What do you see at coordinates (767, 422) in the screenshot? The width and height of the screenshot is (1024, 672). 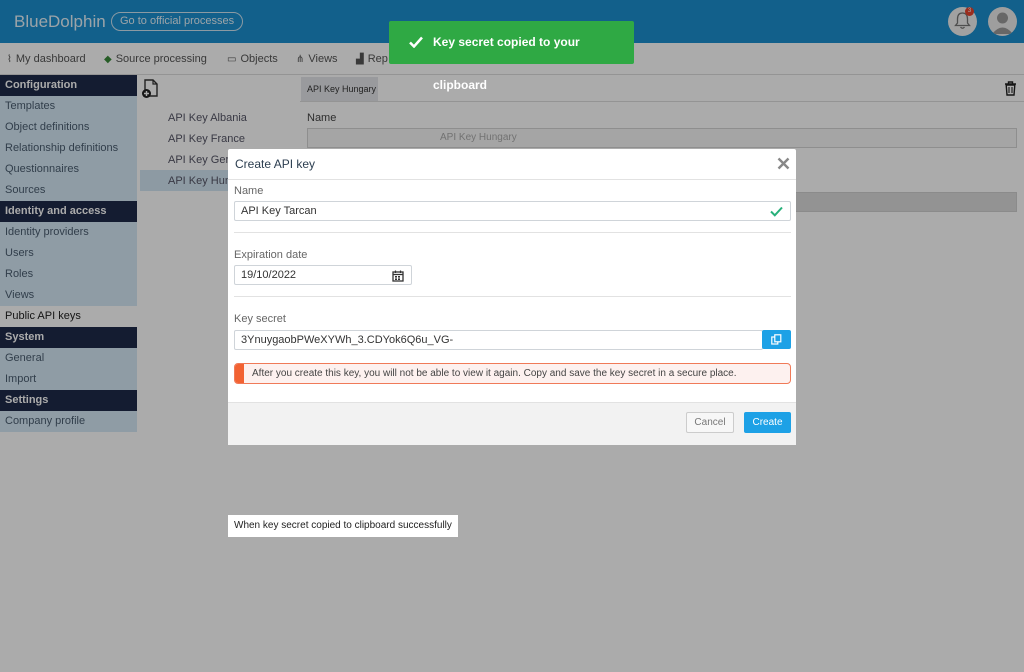 I see `create-button: Create` at bounding box center [767, 422].